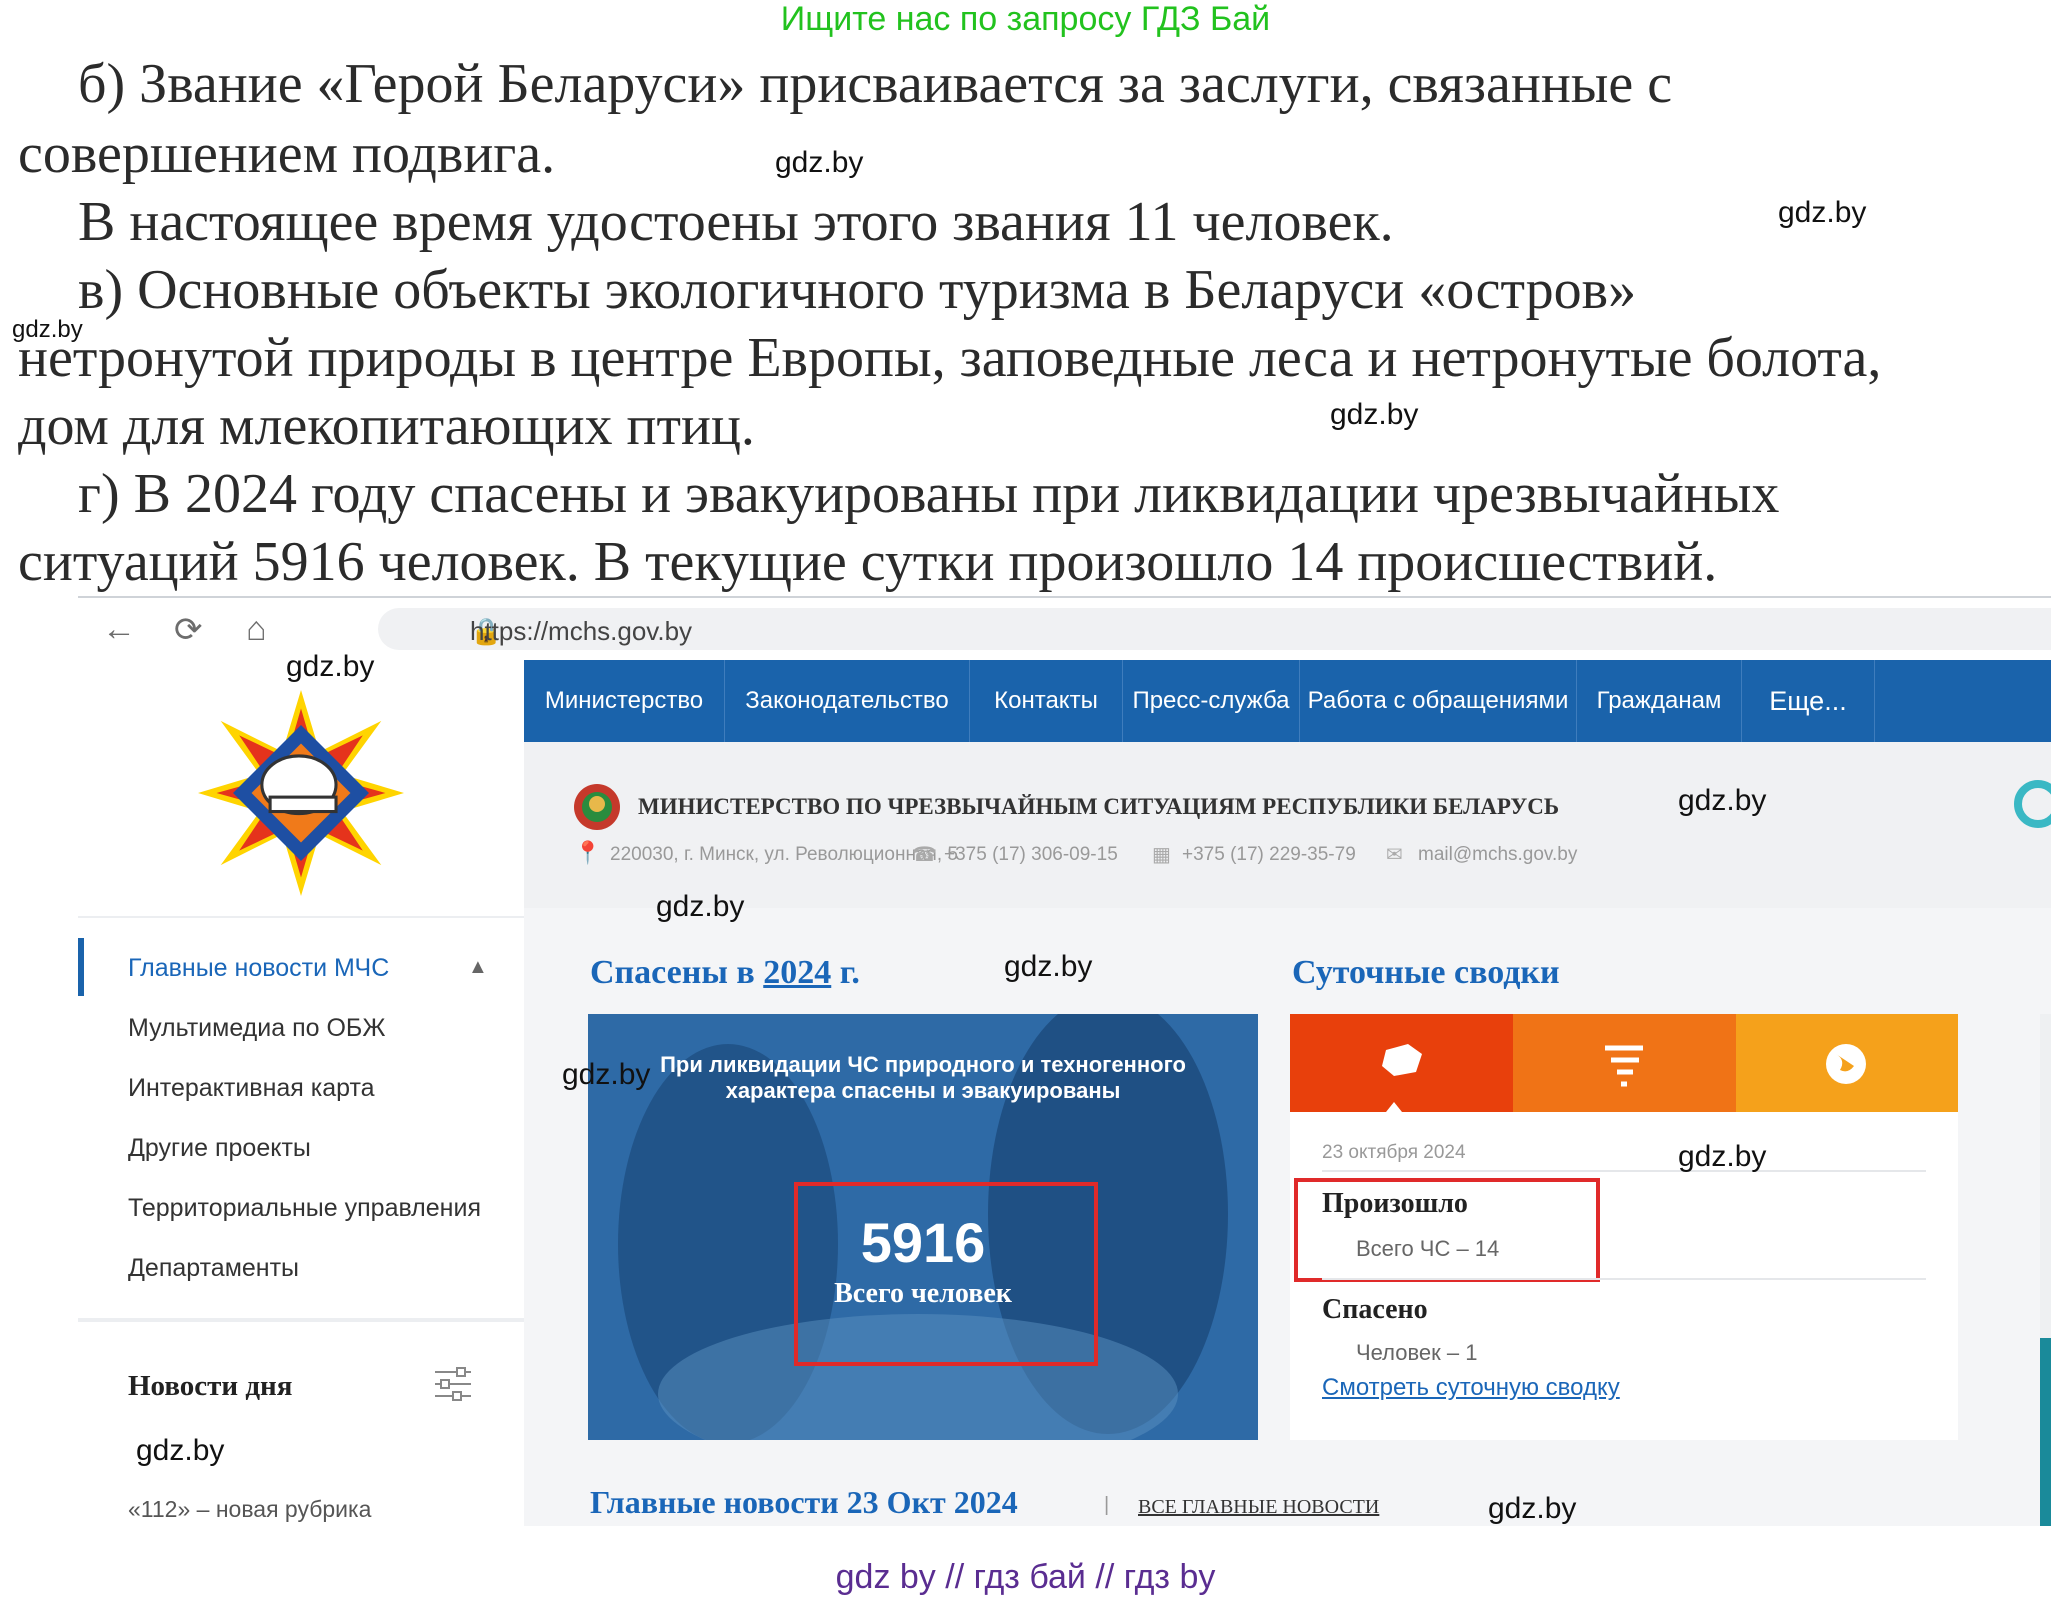 This screenshot has height=1597, width=2051. I want to click on mail-icon: ✉, so click(1394, 855).